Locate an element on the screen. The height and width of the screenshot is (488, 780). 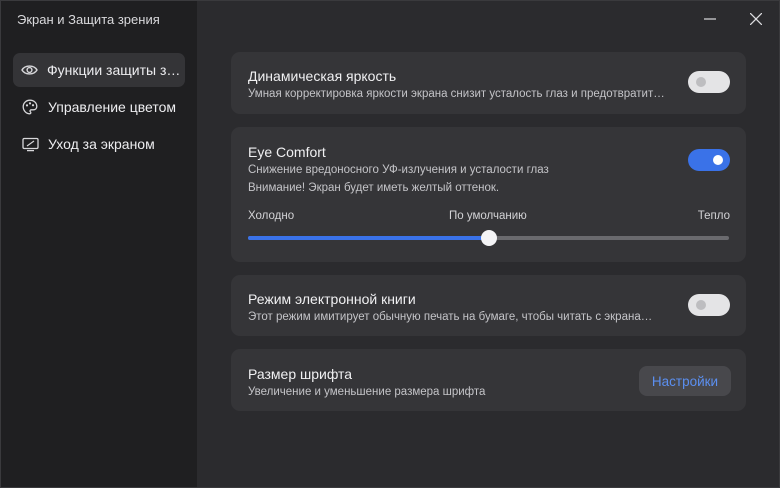
color-temperature-slider is located at coordinates (488, 238).